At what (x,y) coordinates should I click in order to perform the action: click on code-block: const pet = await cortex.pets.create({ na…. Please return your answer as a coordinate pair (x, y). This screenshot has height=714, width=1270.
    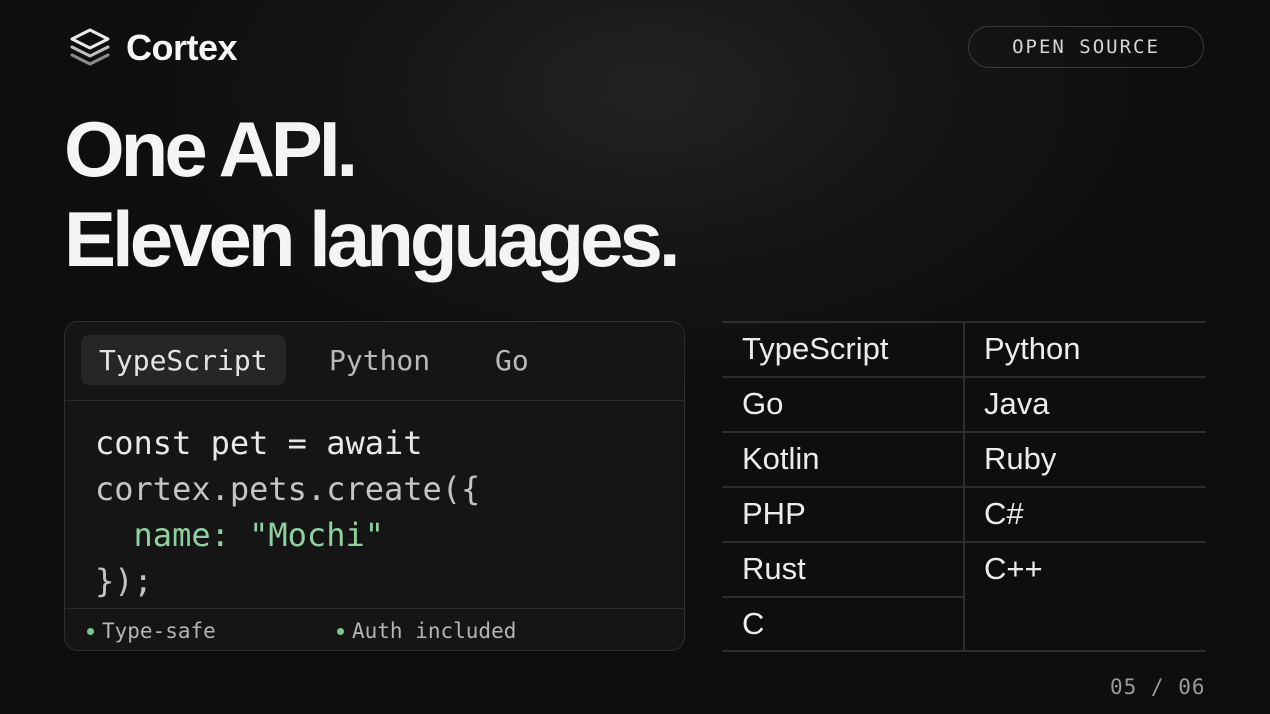
    Looking at the image, I should click on (287, 512).